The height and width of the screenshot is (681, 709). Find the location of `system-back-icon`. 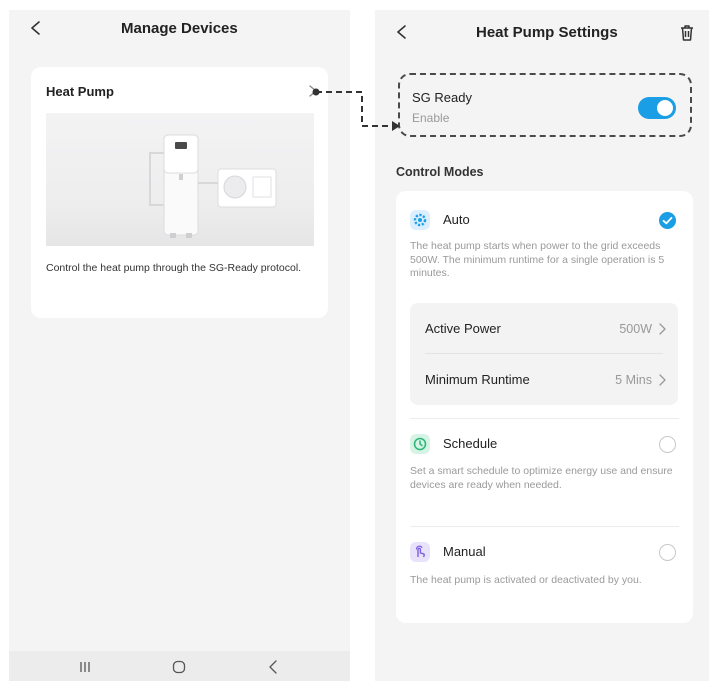

system-back-icon is located at coordinates (274, 667).